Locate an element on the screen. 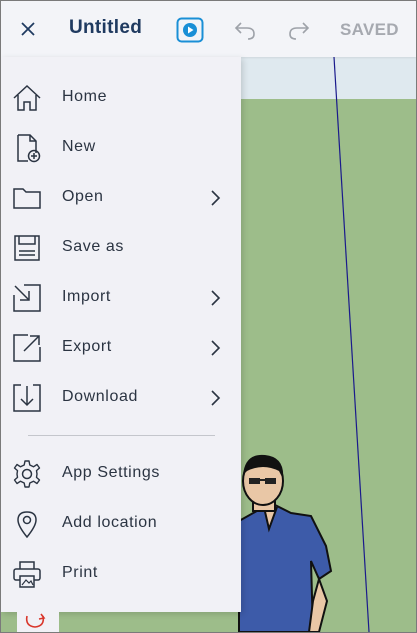 Image resolution: width=417 pixels, height=633 pixels. menu-item-label: Home is located at coordinates (85, 96).